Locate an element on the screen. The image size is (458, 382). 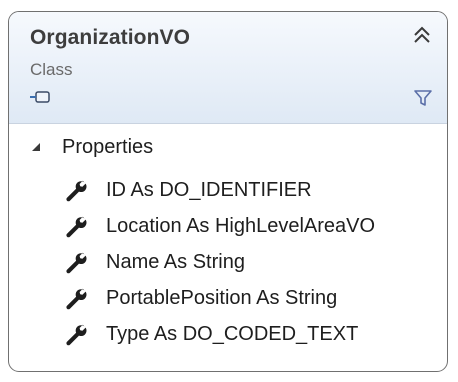
public-visibility-icon is located at coordinates (40, 97).